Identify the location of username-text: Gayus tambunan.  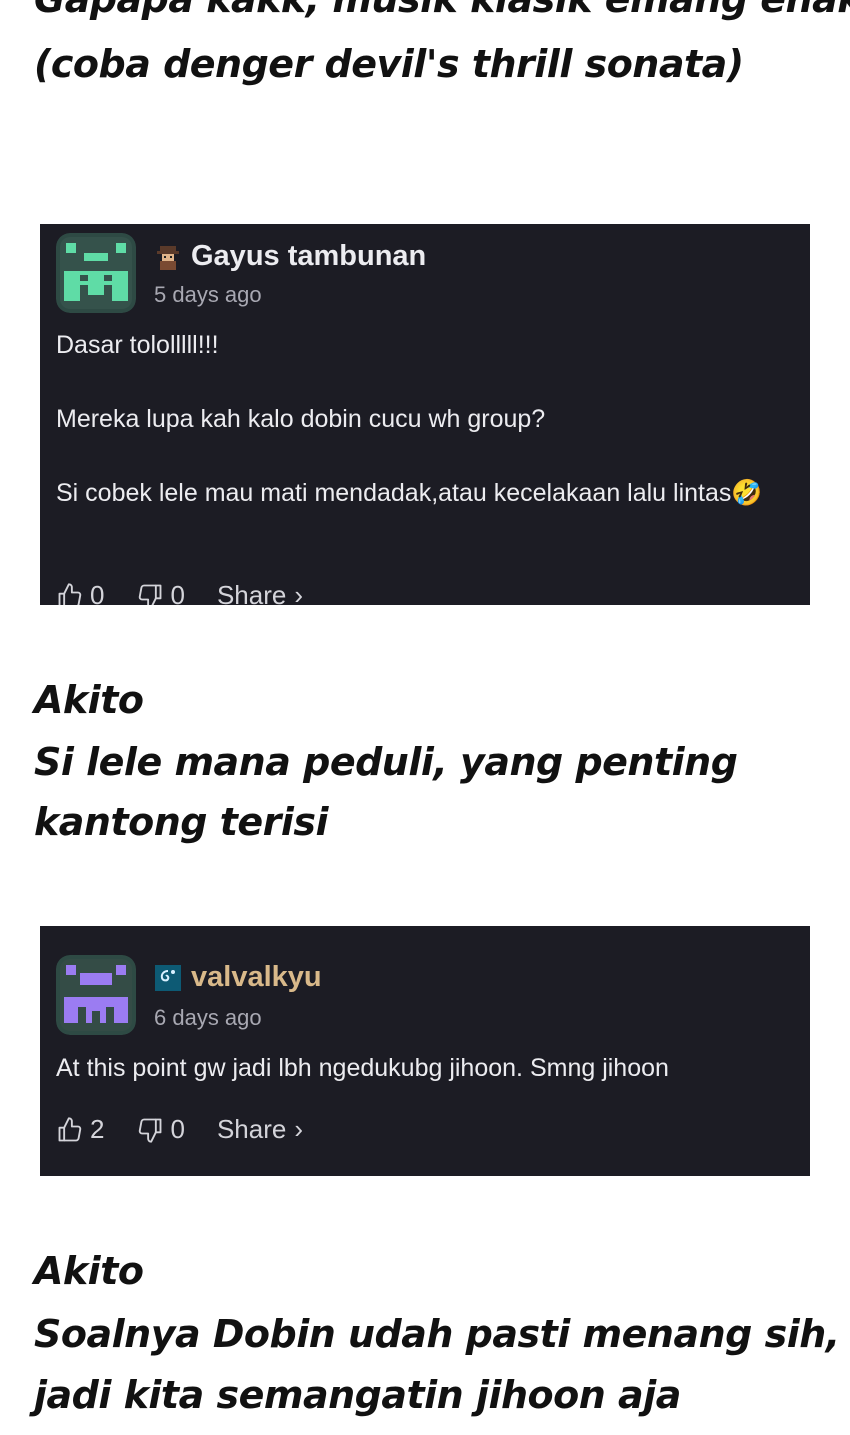
(308, 256).